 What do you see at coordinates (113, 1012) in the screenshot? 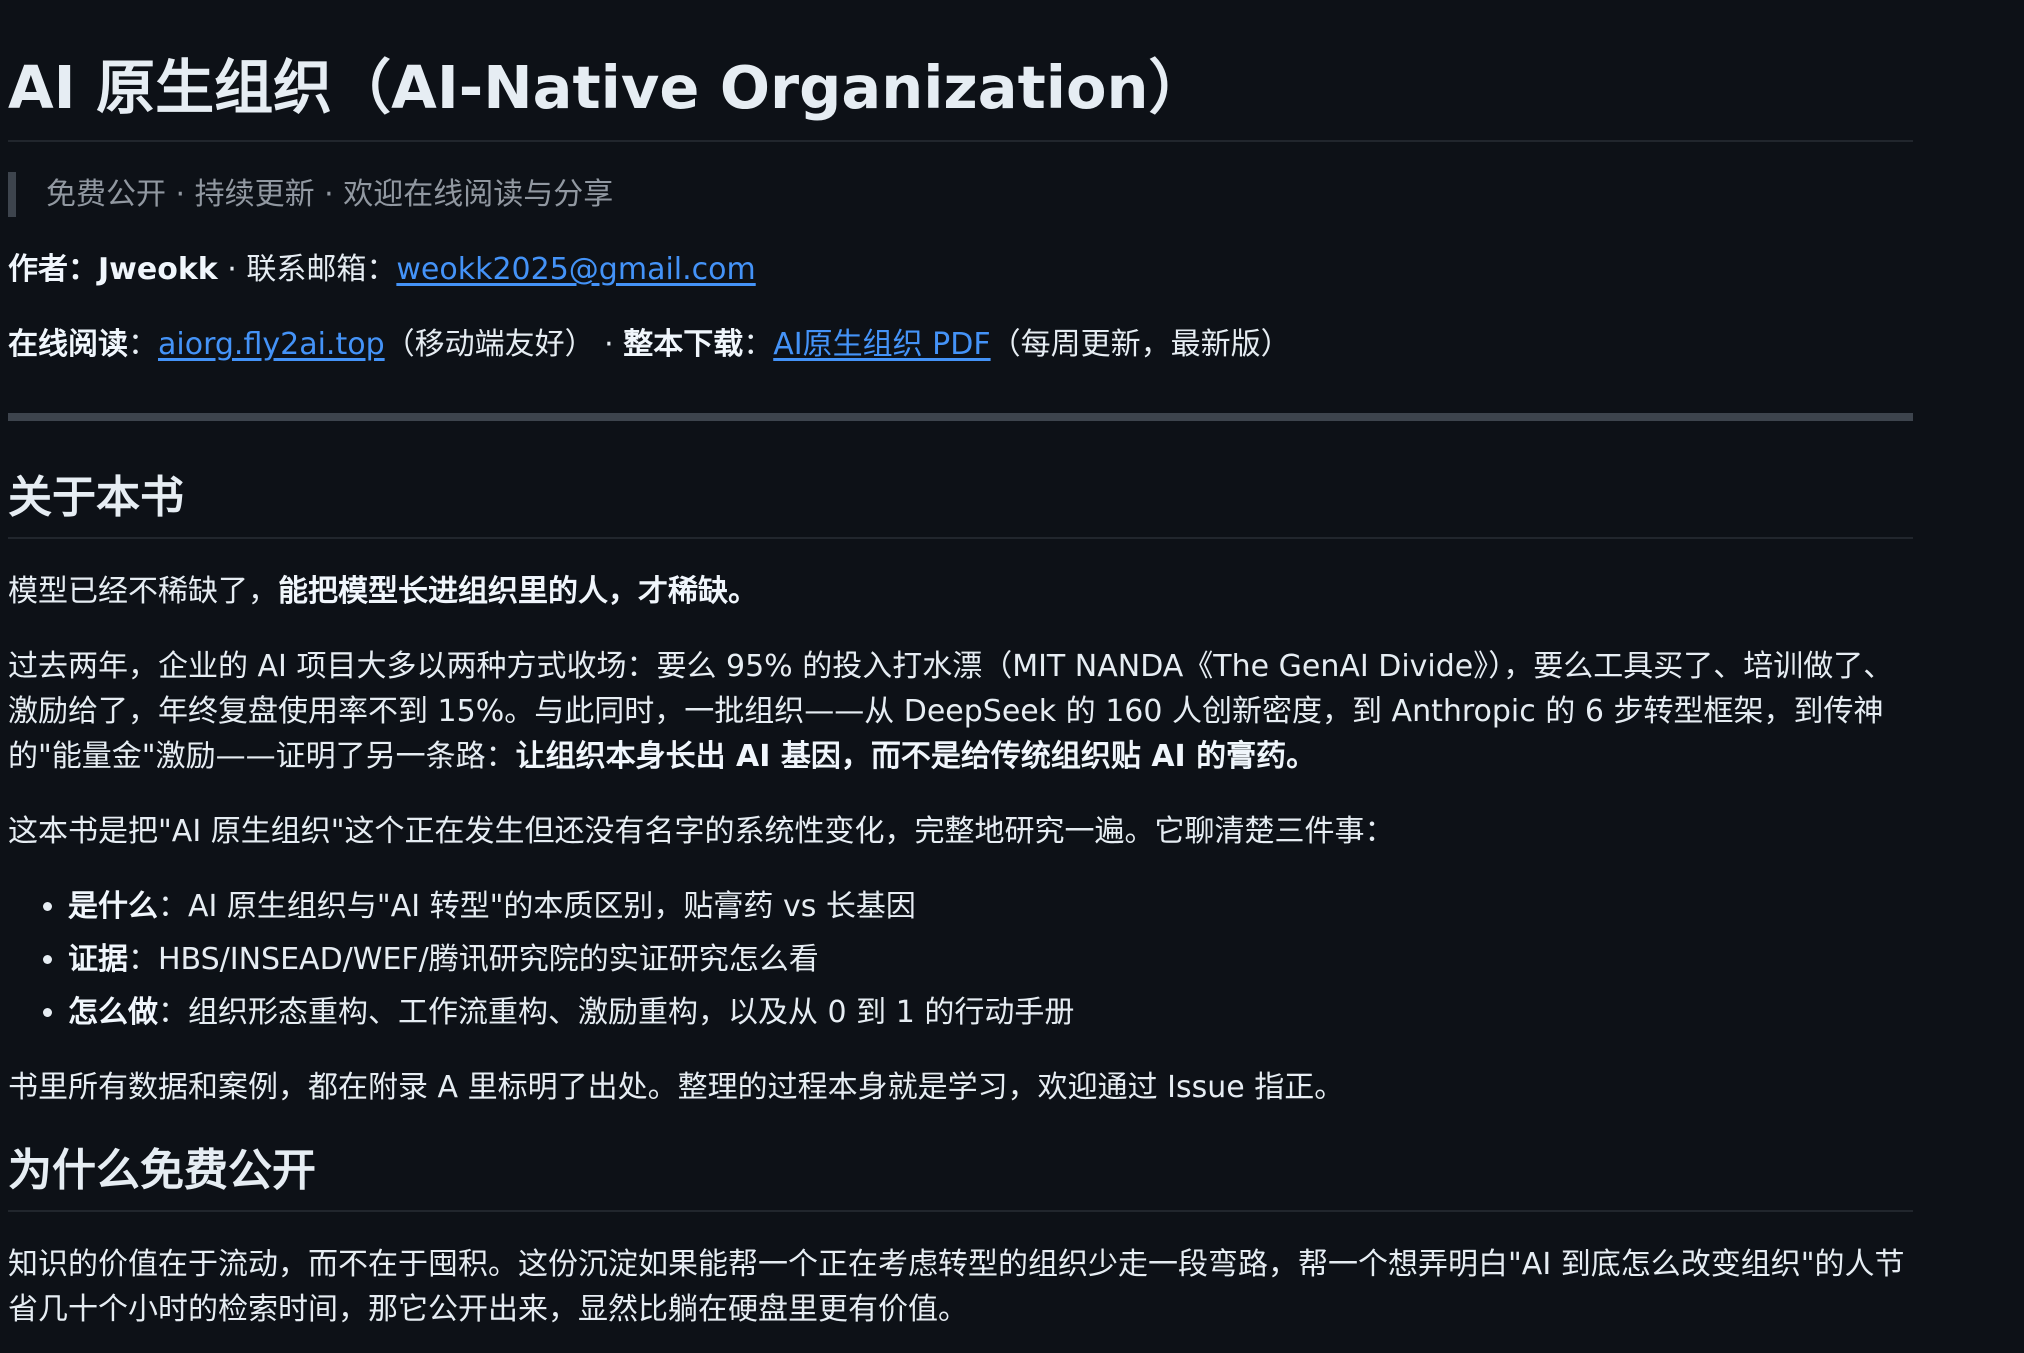
I see `list-item-label: 怎么做` at bounding box center [113, 1012].